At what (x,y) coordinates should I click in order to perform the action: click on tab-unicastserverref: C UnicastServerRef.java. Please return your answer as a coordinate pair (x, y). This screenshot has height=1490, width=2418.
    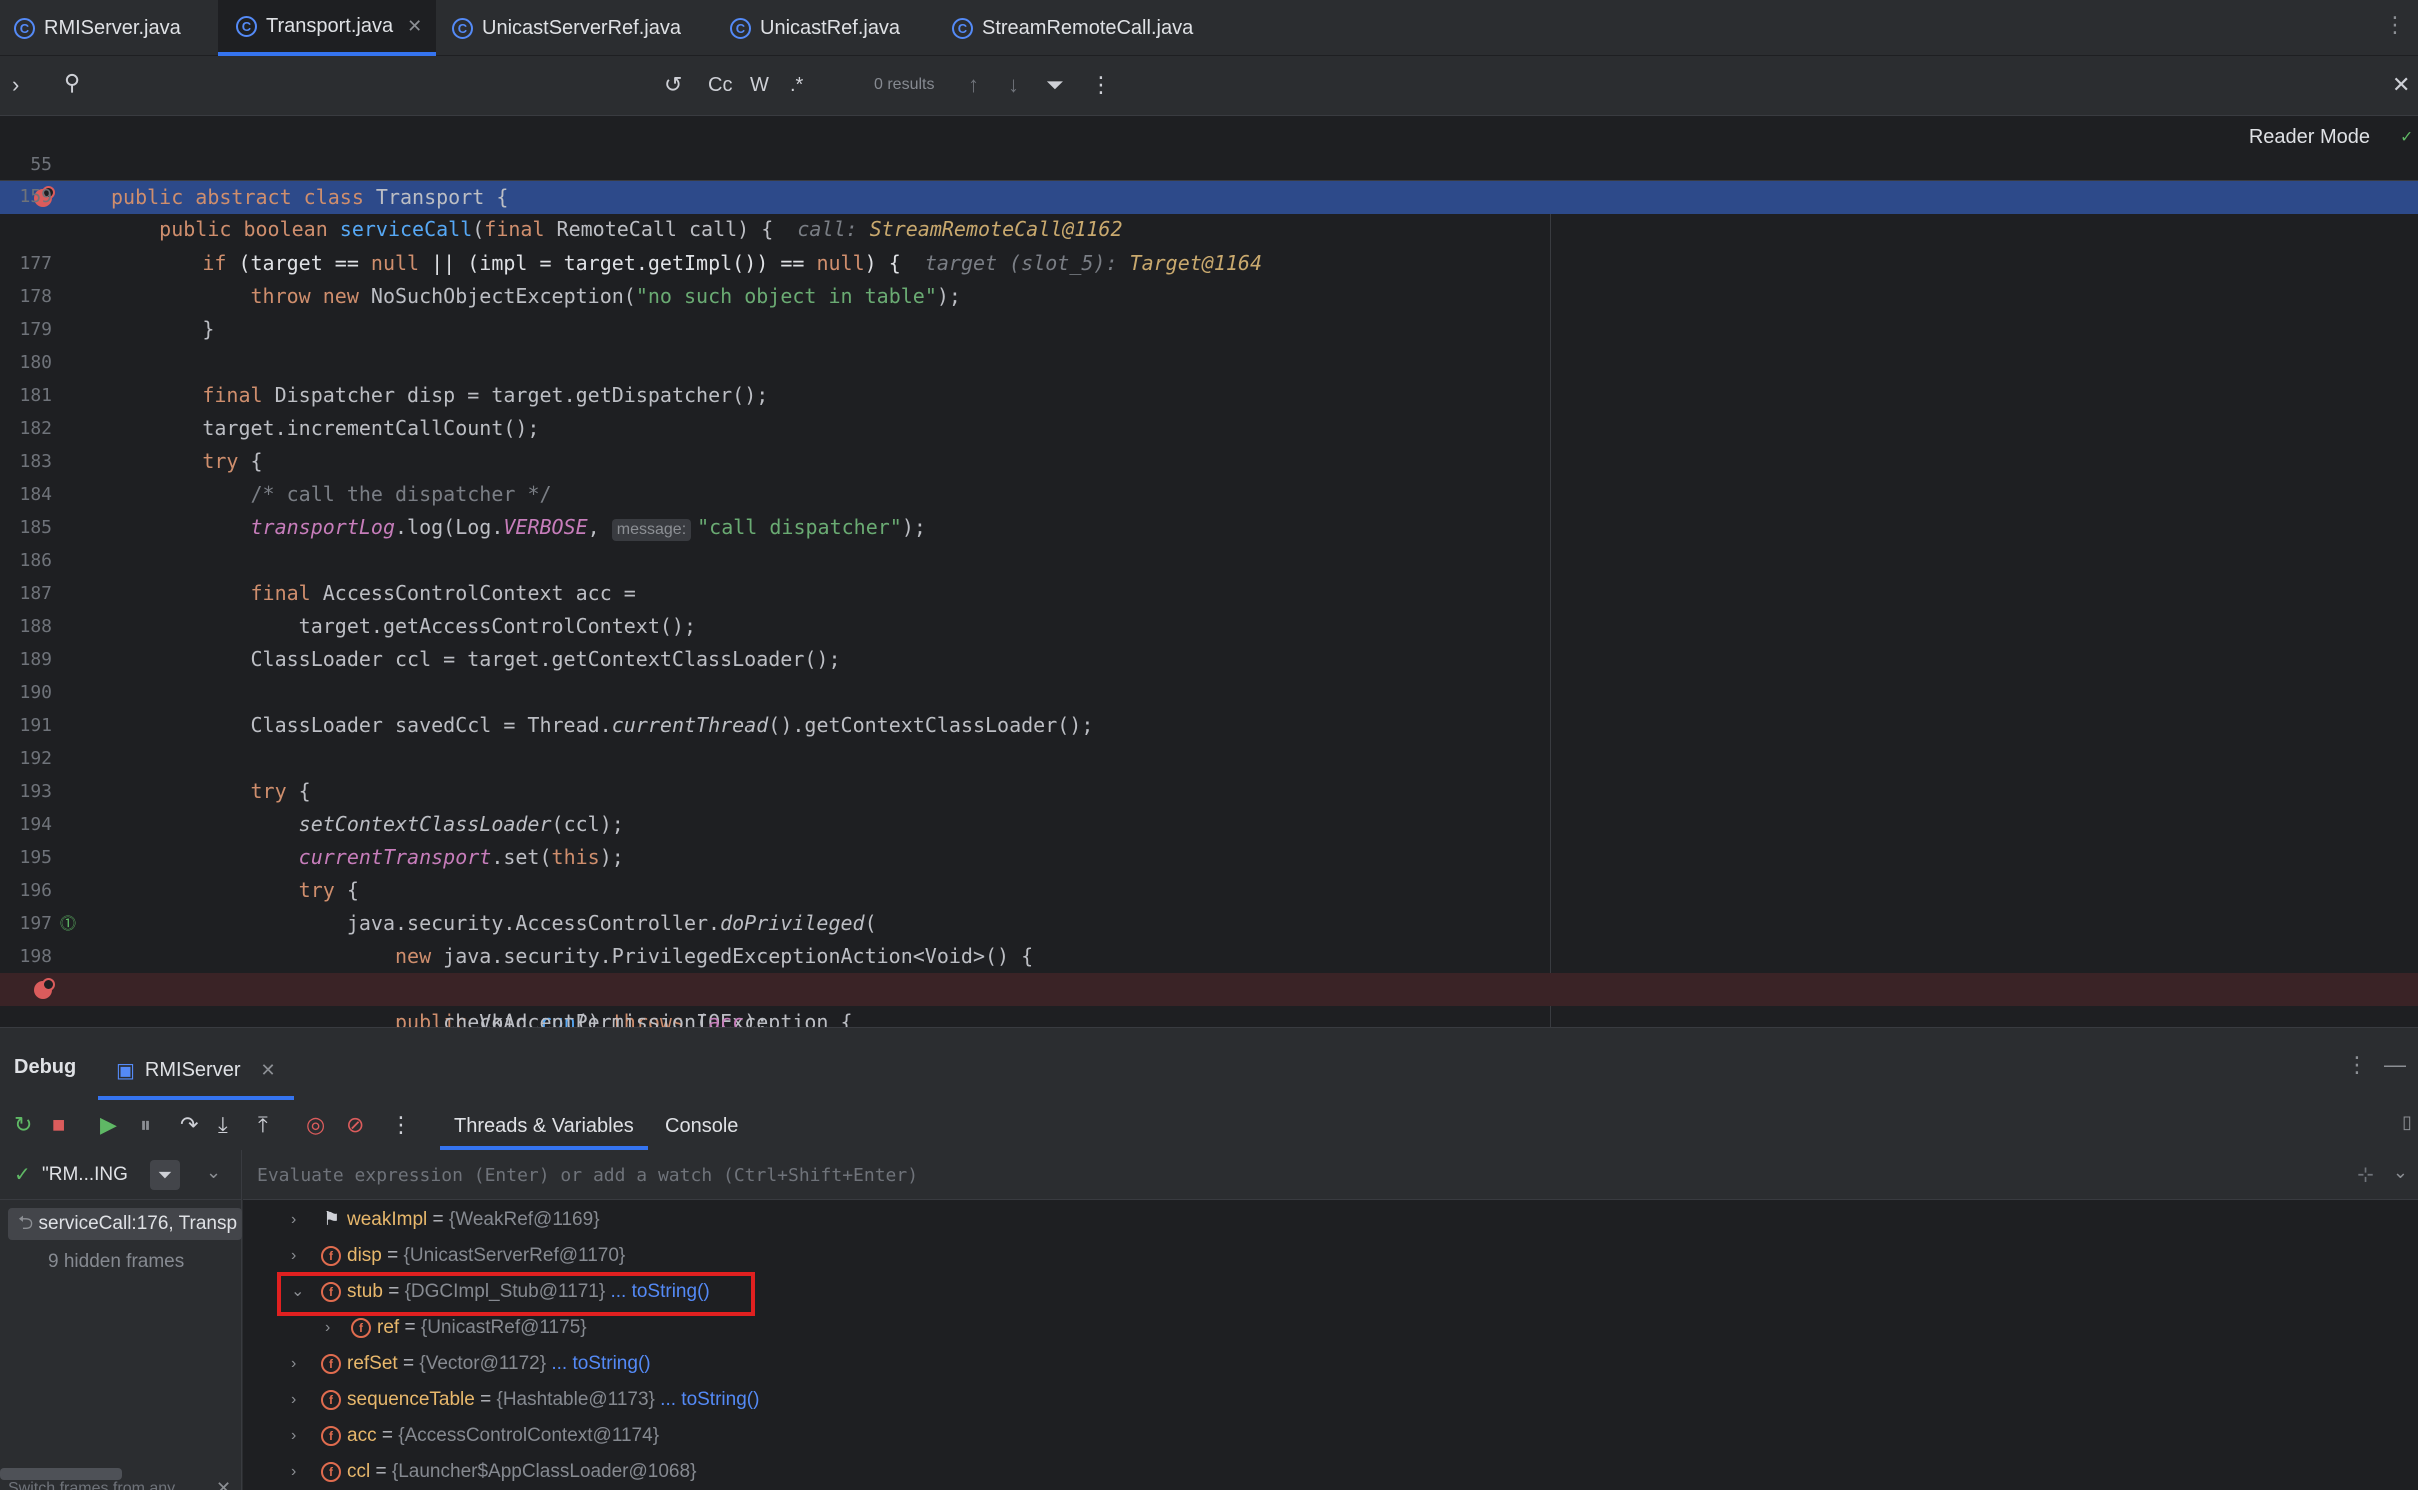
    Looking at the image, I should click on (566, 28).